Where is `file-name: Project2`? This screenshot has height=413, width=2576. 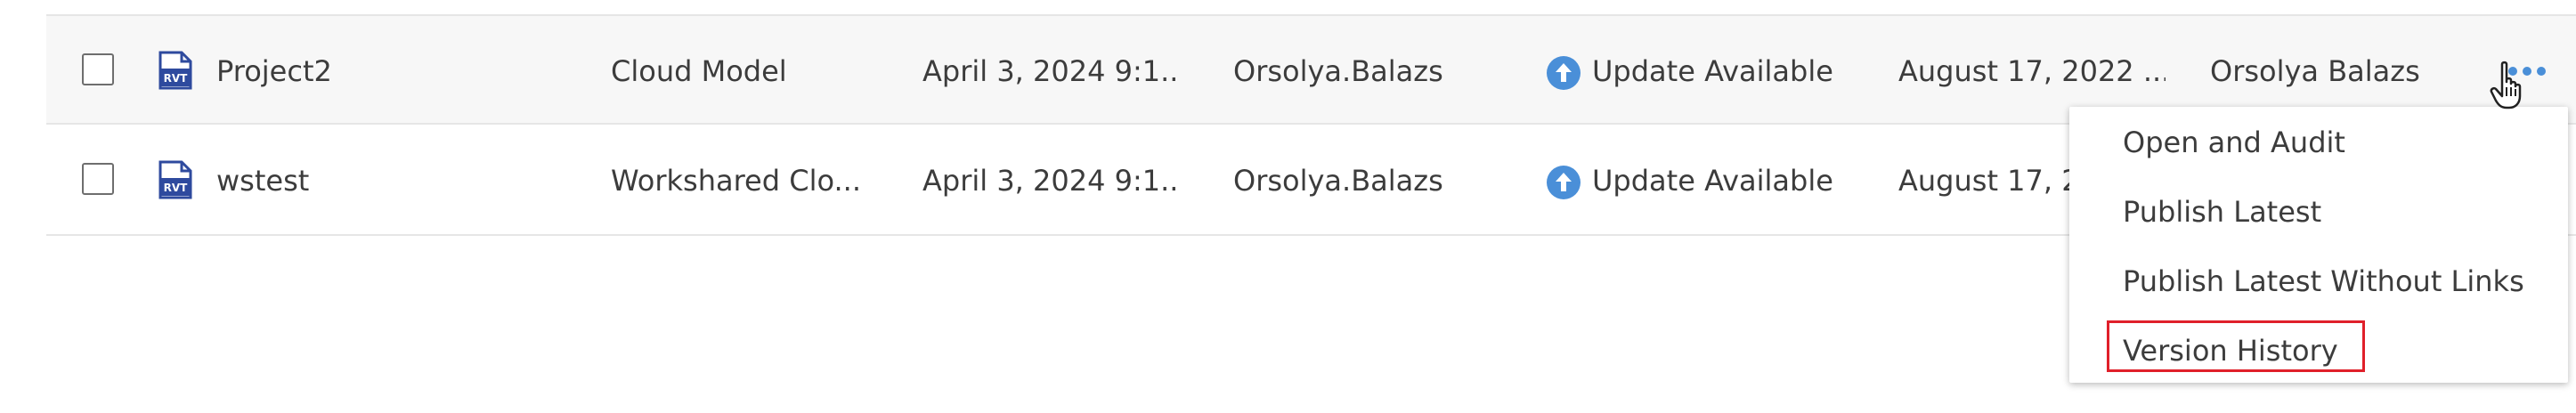 file-name: Project2 is located at coordinates (274, 71).